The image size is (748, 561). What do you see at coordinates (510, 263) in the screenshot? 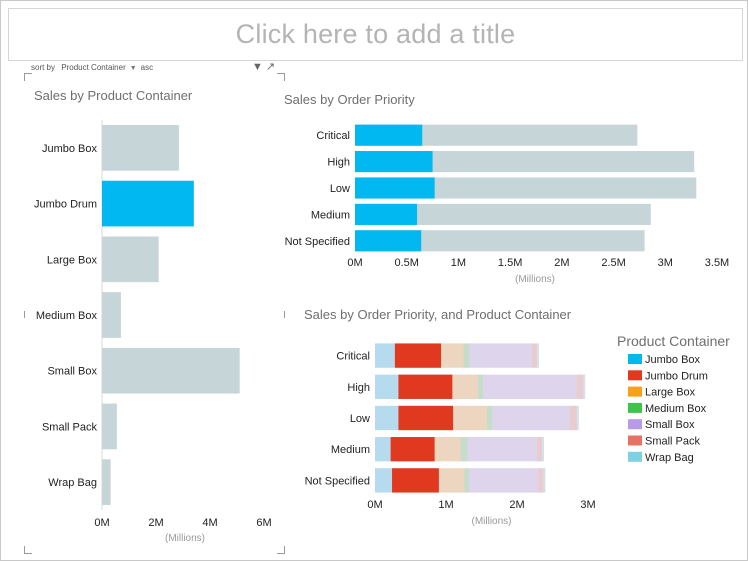
I see `x-tick-label: 1.5M` at bounding box center [510, 263].